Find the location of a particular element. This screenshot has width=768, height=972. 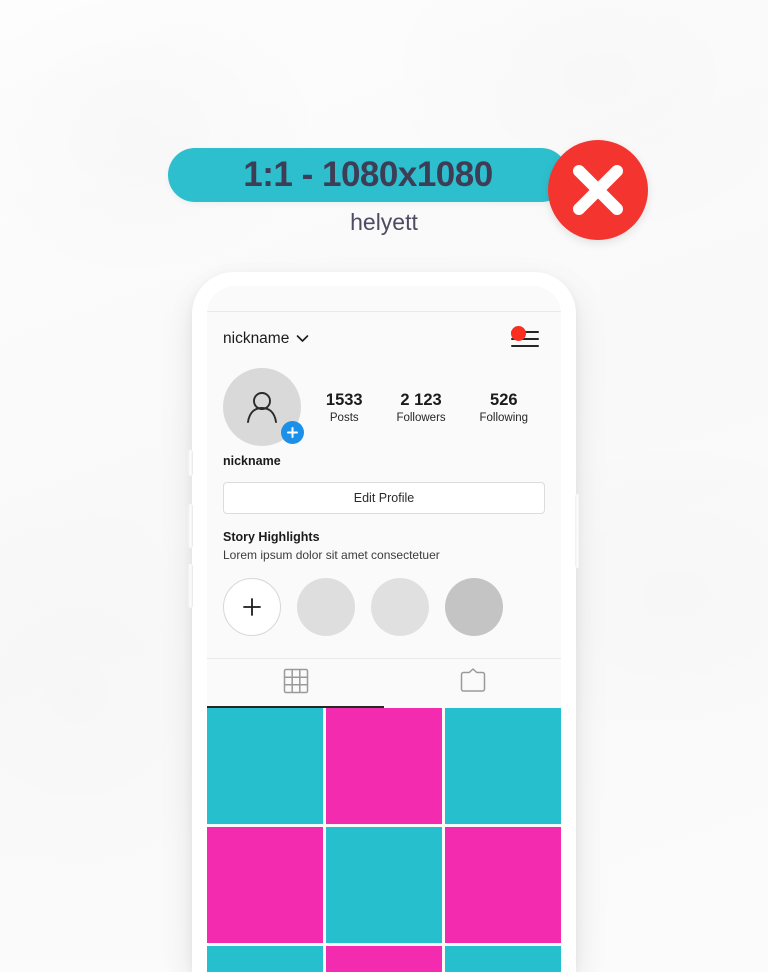

stat-label: Followers is located at coordinates (421, 417).